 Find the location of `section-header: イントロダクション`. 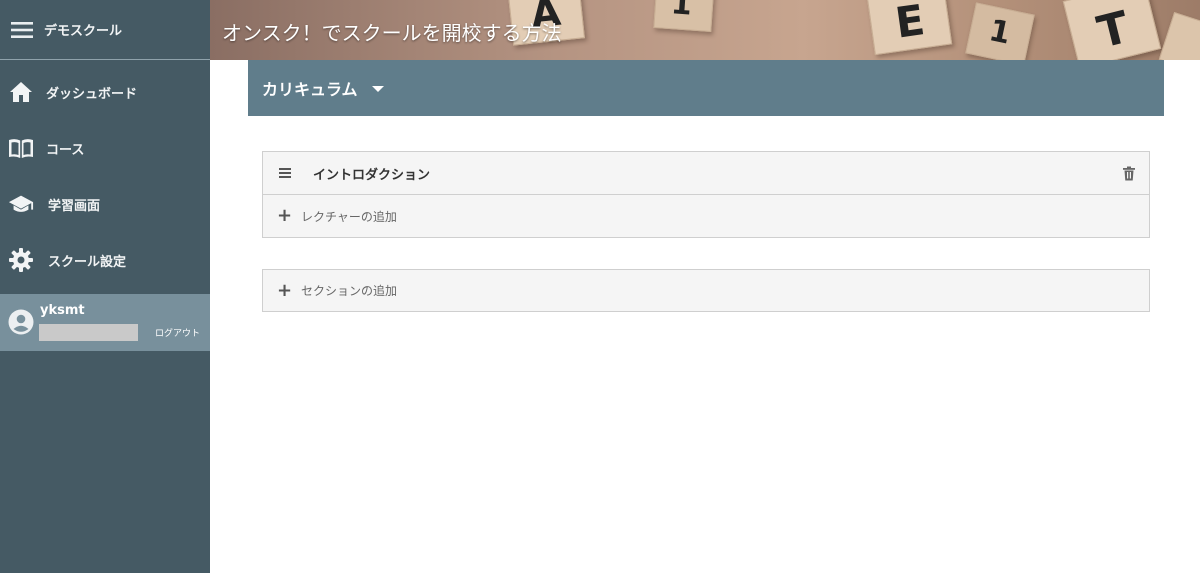

section-header: イントロダクション is located at coordinates (706, 173).